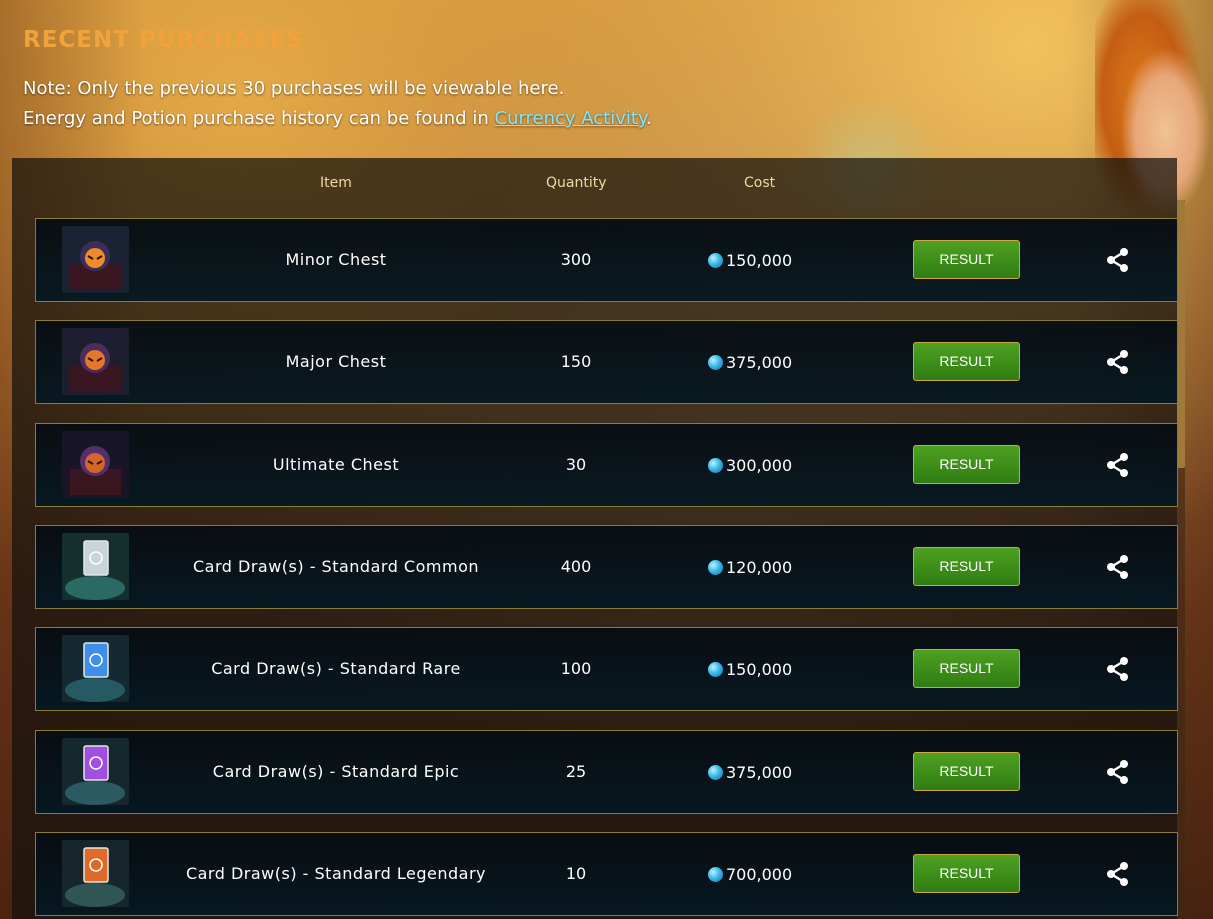  What do you see at coordinates (163, 40) in the screenshot?
I see `page-title: RECENT PURCHASES` at bounding box center [163, 40].